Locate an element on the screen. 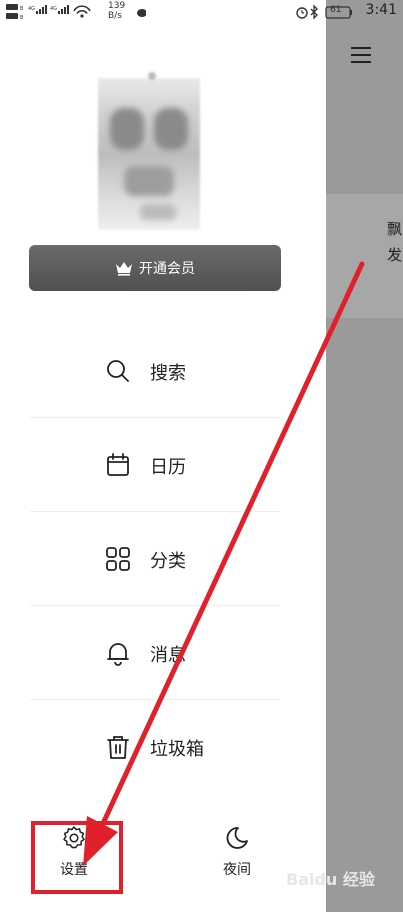 This screenshot has width=403, height=912. watermark: Baidu 经验 is located at coordinates (330, 879).